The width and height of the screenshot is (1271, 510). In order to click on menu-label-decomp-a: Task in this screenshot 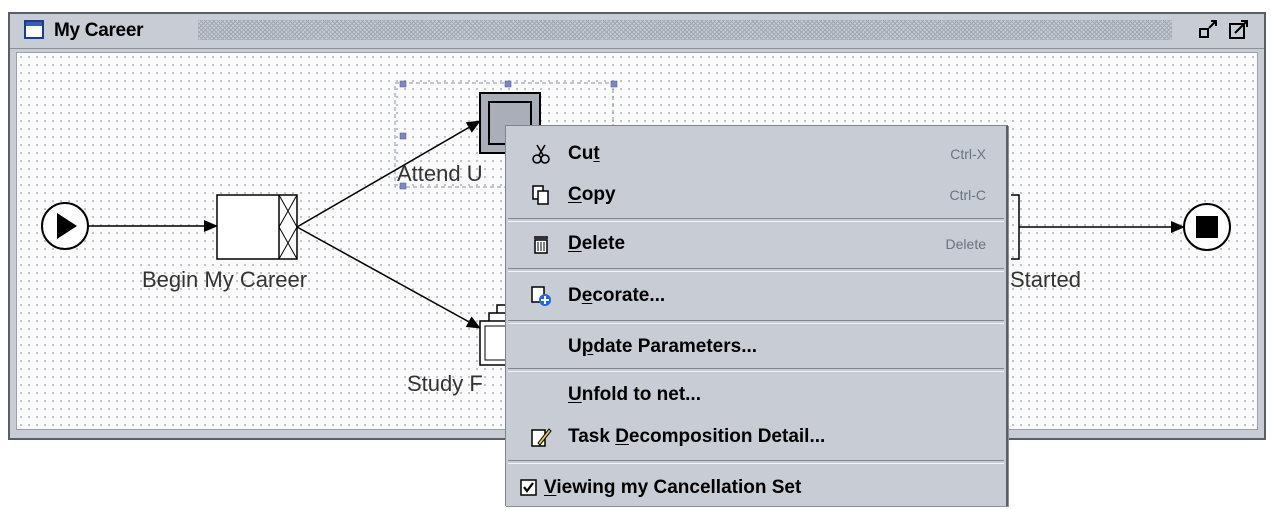, I will do `click(592, 436)`.